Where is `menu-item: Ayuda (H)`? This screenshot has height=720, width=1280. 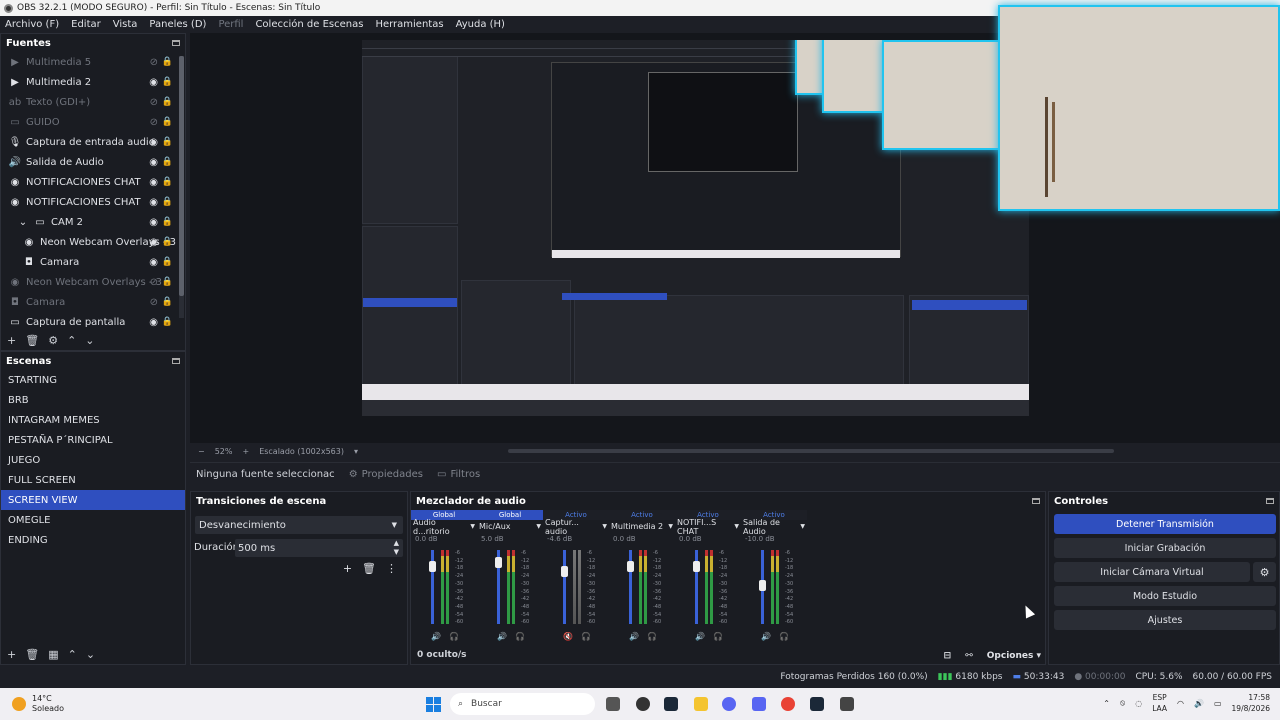
menu-item: Ayuda (H) is located at coordinates (480, 24).